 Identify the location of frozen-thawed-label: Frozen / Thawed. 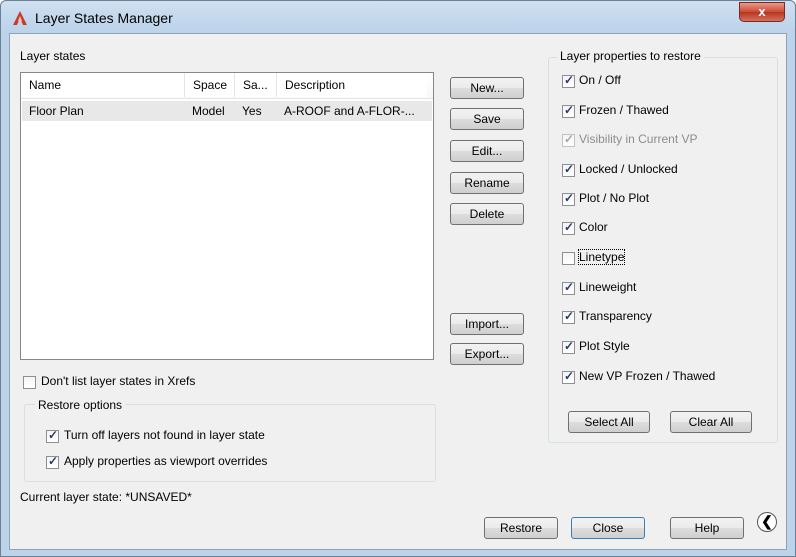
(624, 110).